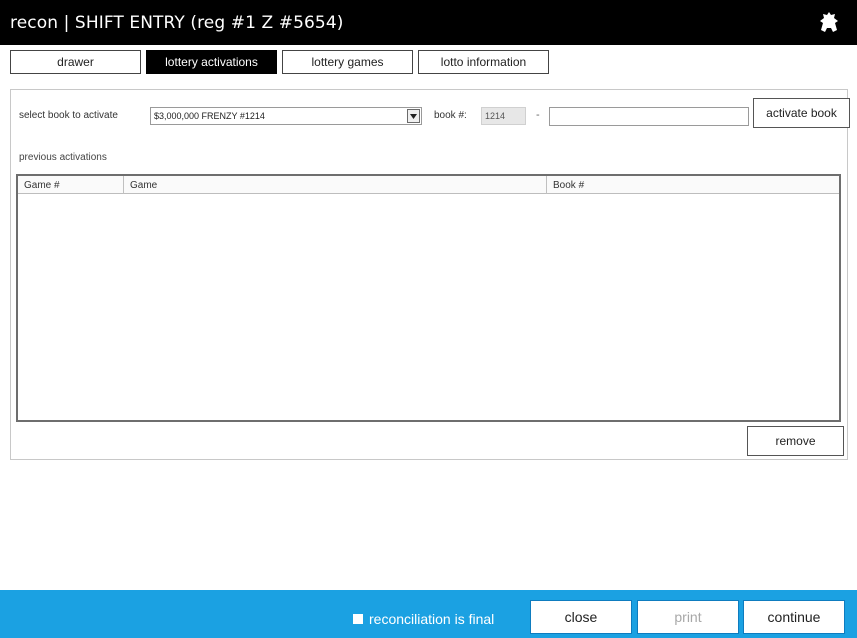 The height and width of the screenshot is (638, 857). I want to click on remove-button: remove, so click(795, 441).